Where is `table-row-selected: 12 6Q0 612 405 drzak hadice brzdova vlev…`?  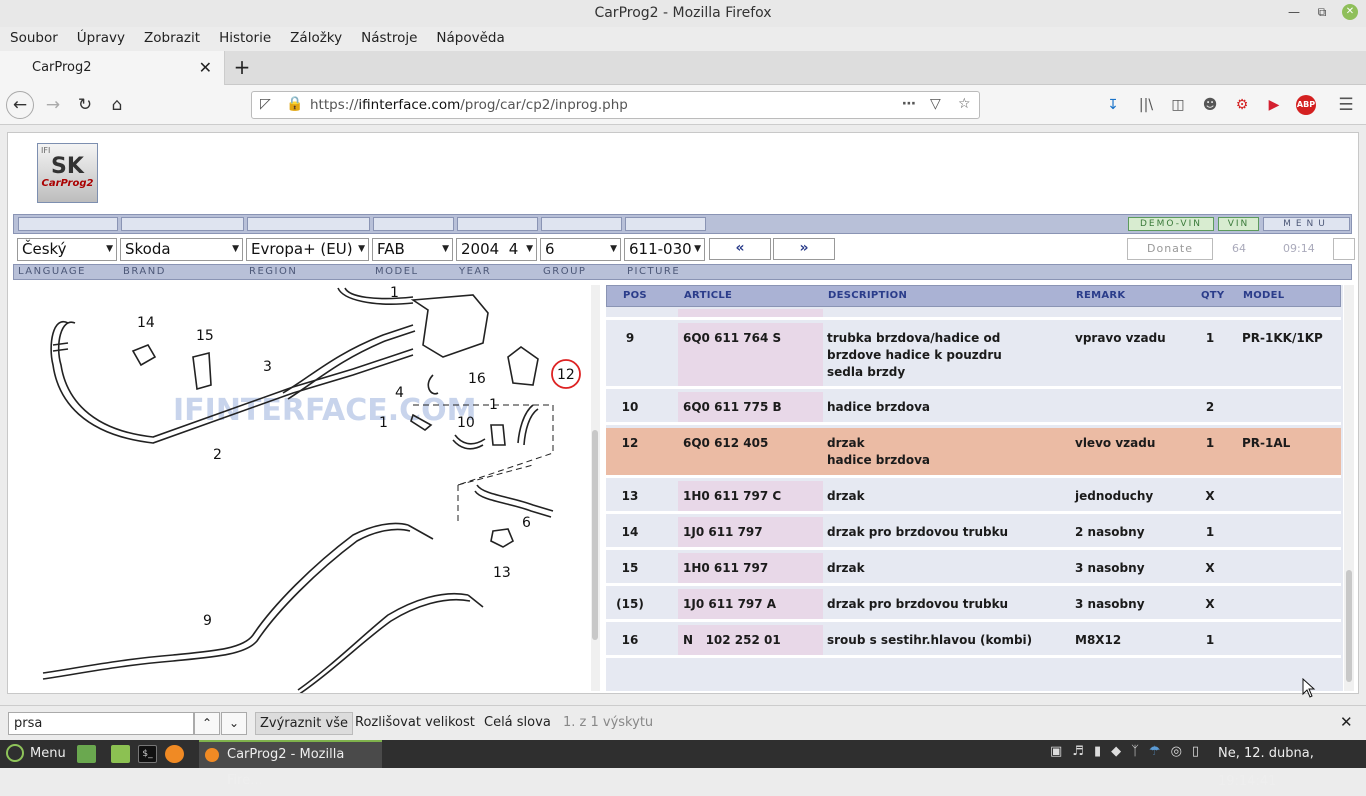 table-row-selected: 12 6Q0 612 405 drzak hadice brzdova vlev… is located at coordinates (973, 453).